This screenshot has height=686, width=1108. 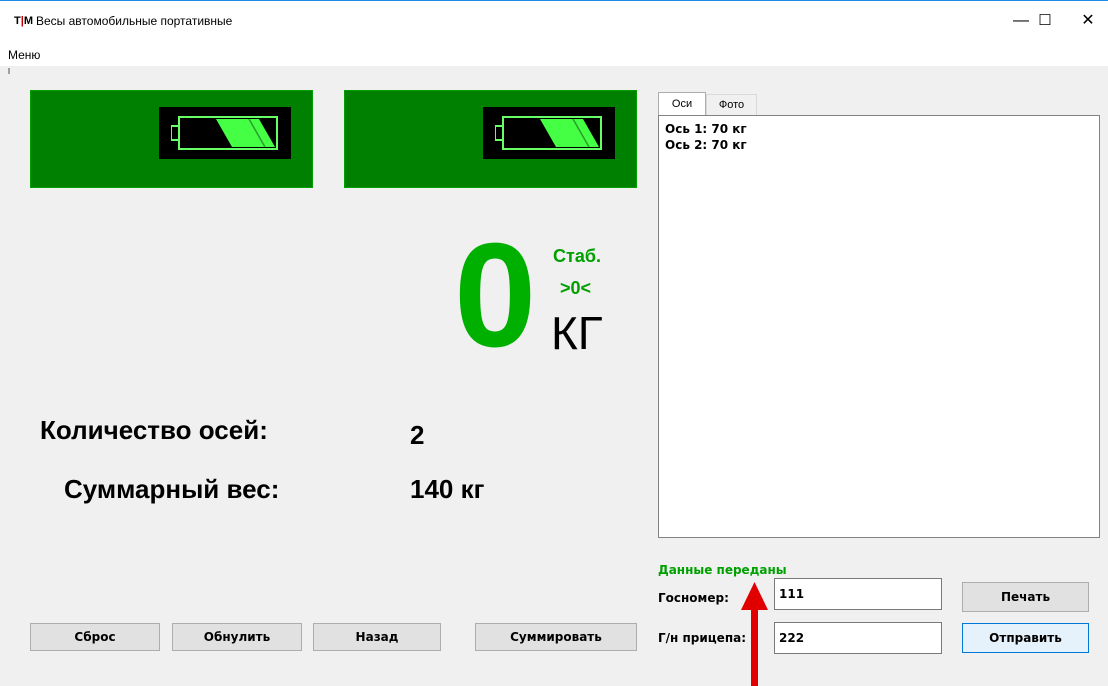 I want to click on toolbar-grip, so click(x=9, y=71).